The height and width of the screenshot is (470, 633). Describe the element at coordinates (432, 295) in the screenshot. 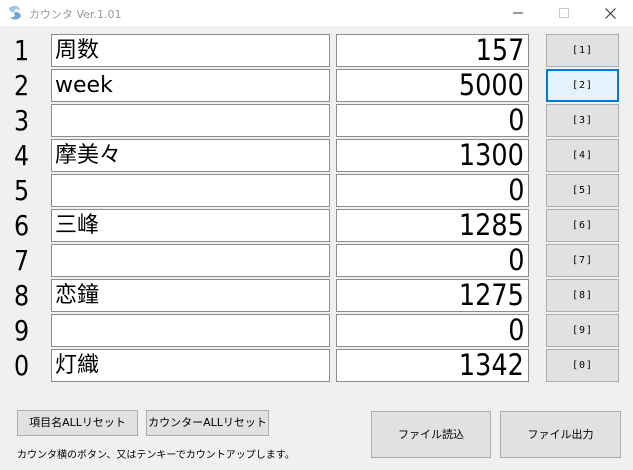

I see `counter-value: 1275` at that location.